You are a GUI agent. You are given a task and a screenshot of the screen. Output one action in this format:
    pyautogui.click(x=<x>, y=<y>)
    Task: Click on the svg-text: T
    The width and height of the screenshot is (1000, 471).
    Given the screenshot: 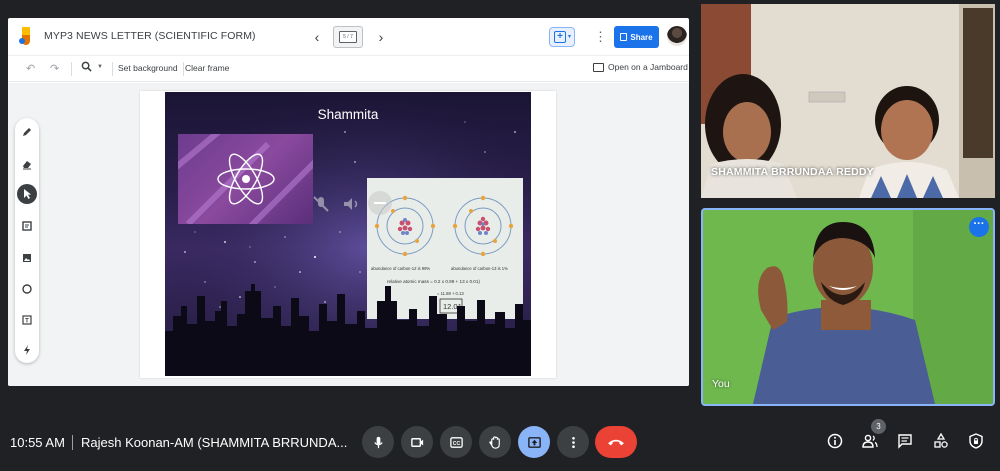 What is the action you would take?
    pyautogui.click(x=27, y=322)
    